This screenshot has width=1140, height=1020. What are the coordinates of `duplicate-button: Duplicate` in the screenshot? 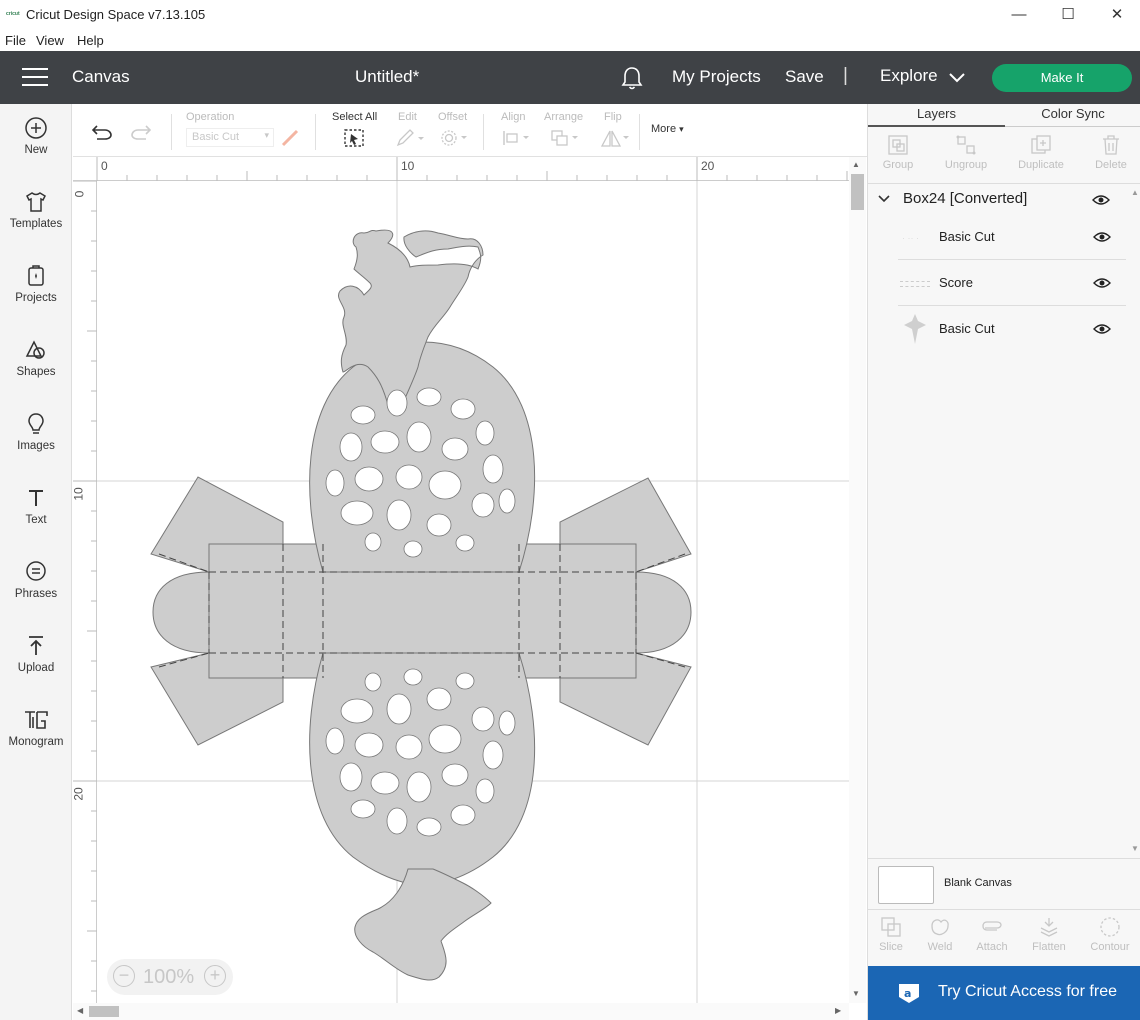 It's located at (1041, 152).